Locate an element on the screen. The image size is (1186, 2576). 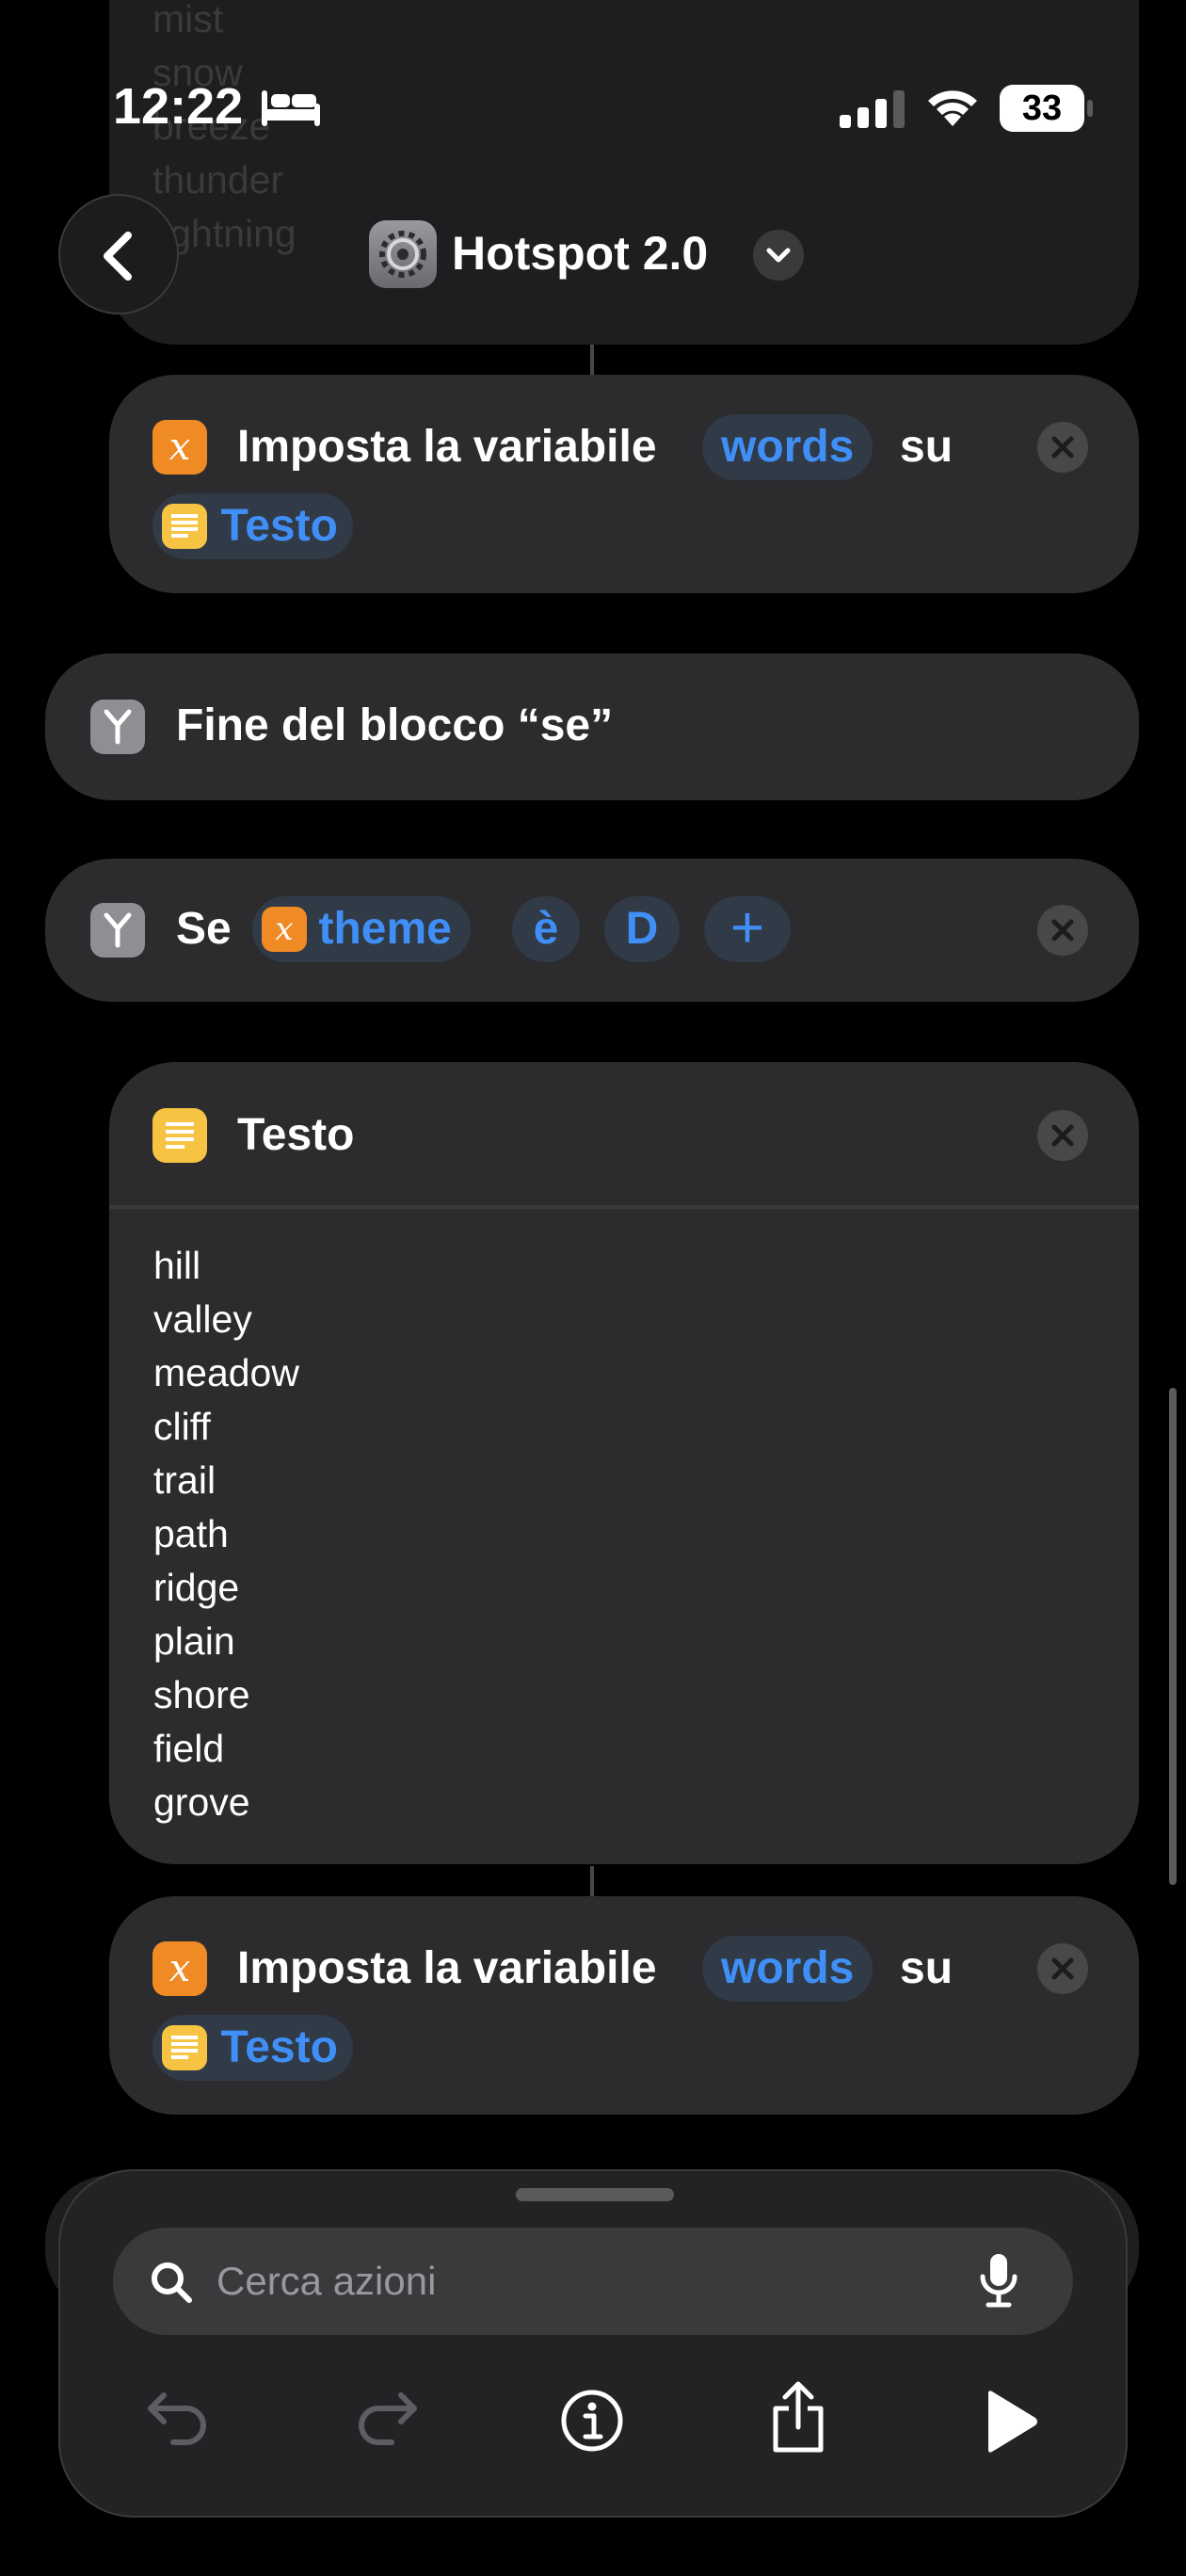
status-bar: 12:22 33 is located at coordinates (593, 94).